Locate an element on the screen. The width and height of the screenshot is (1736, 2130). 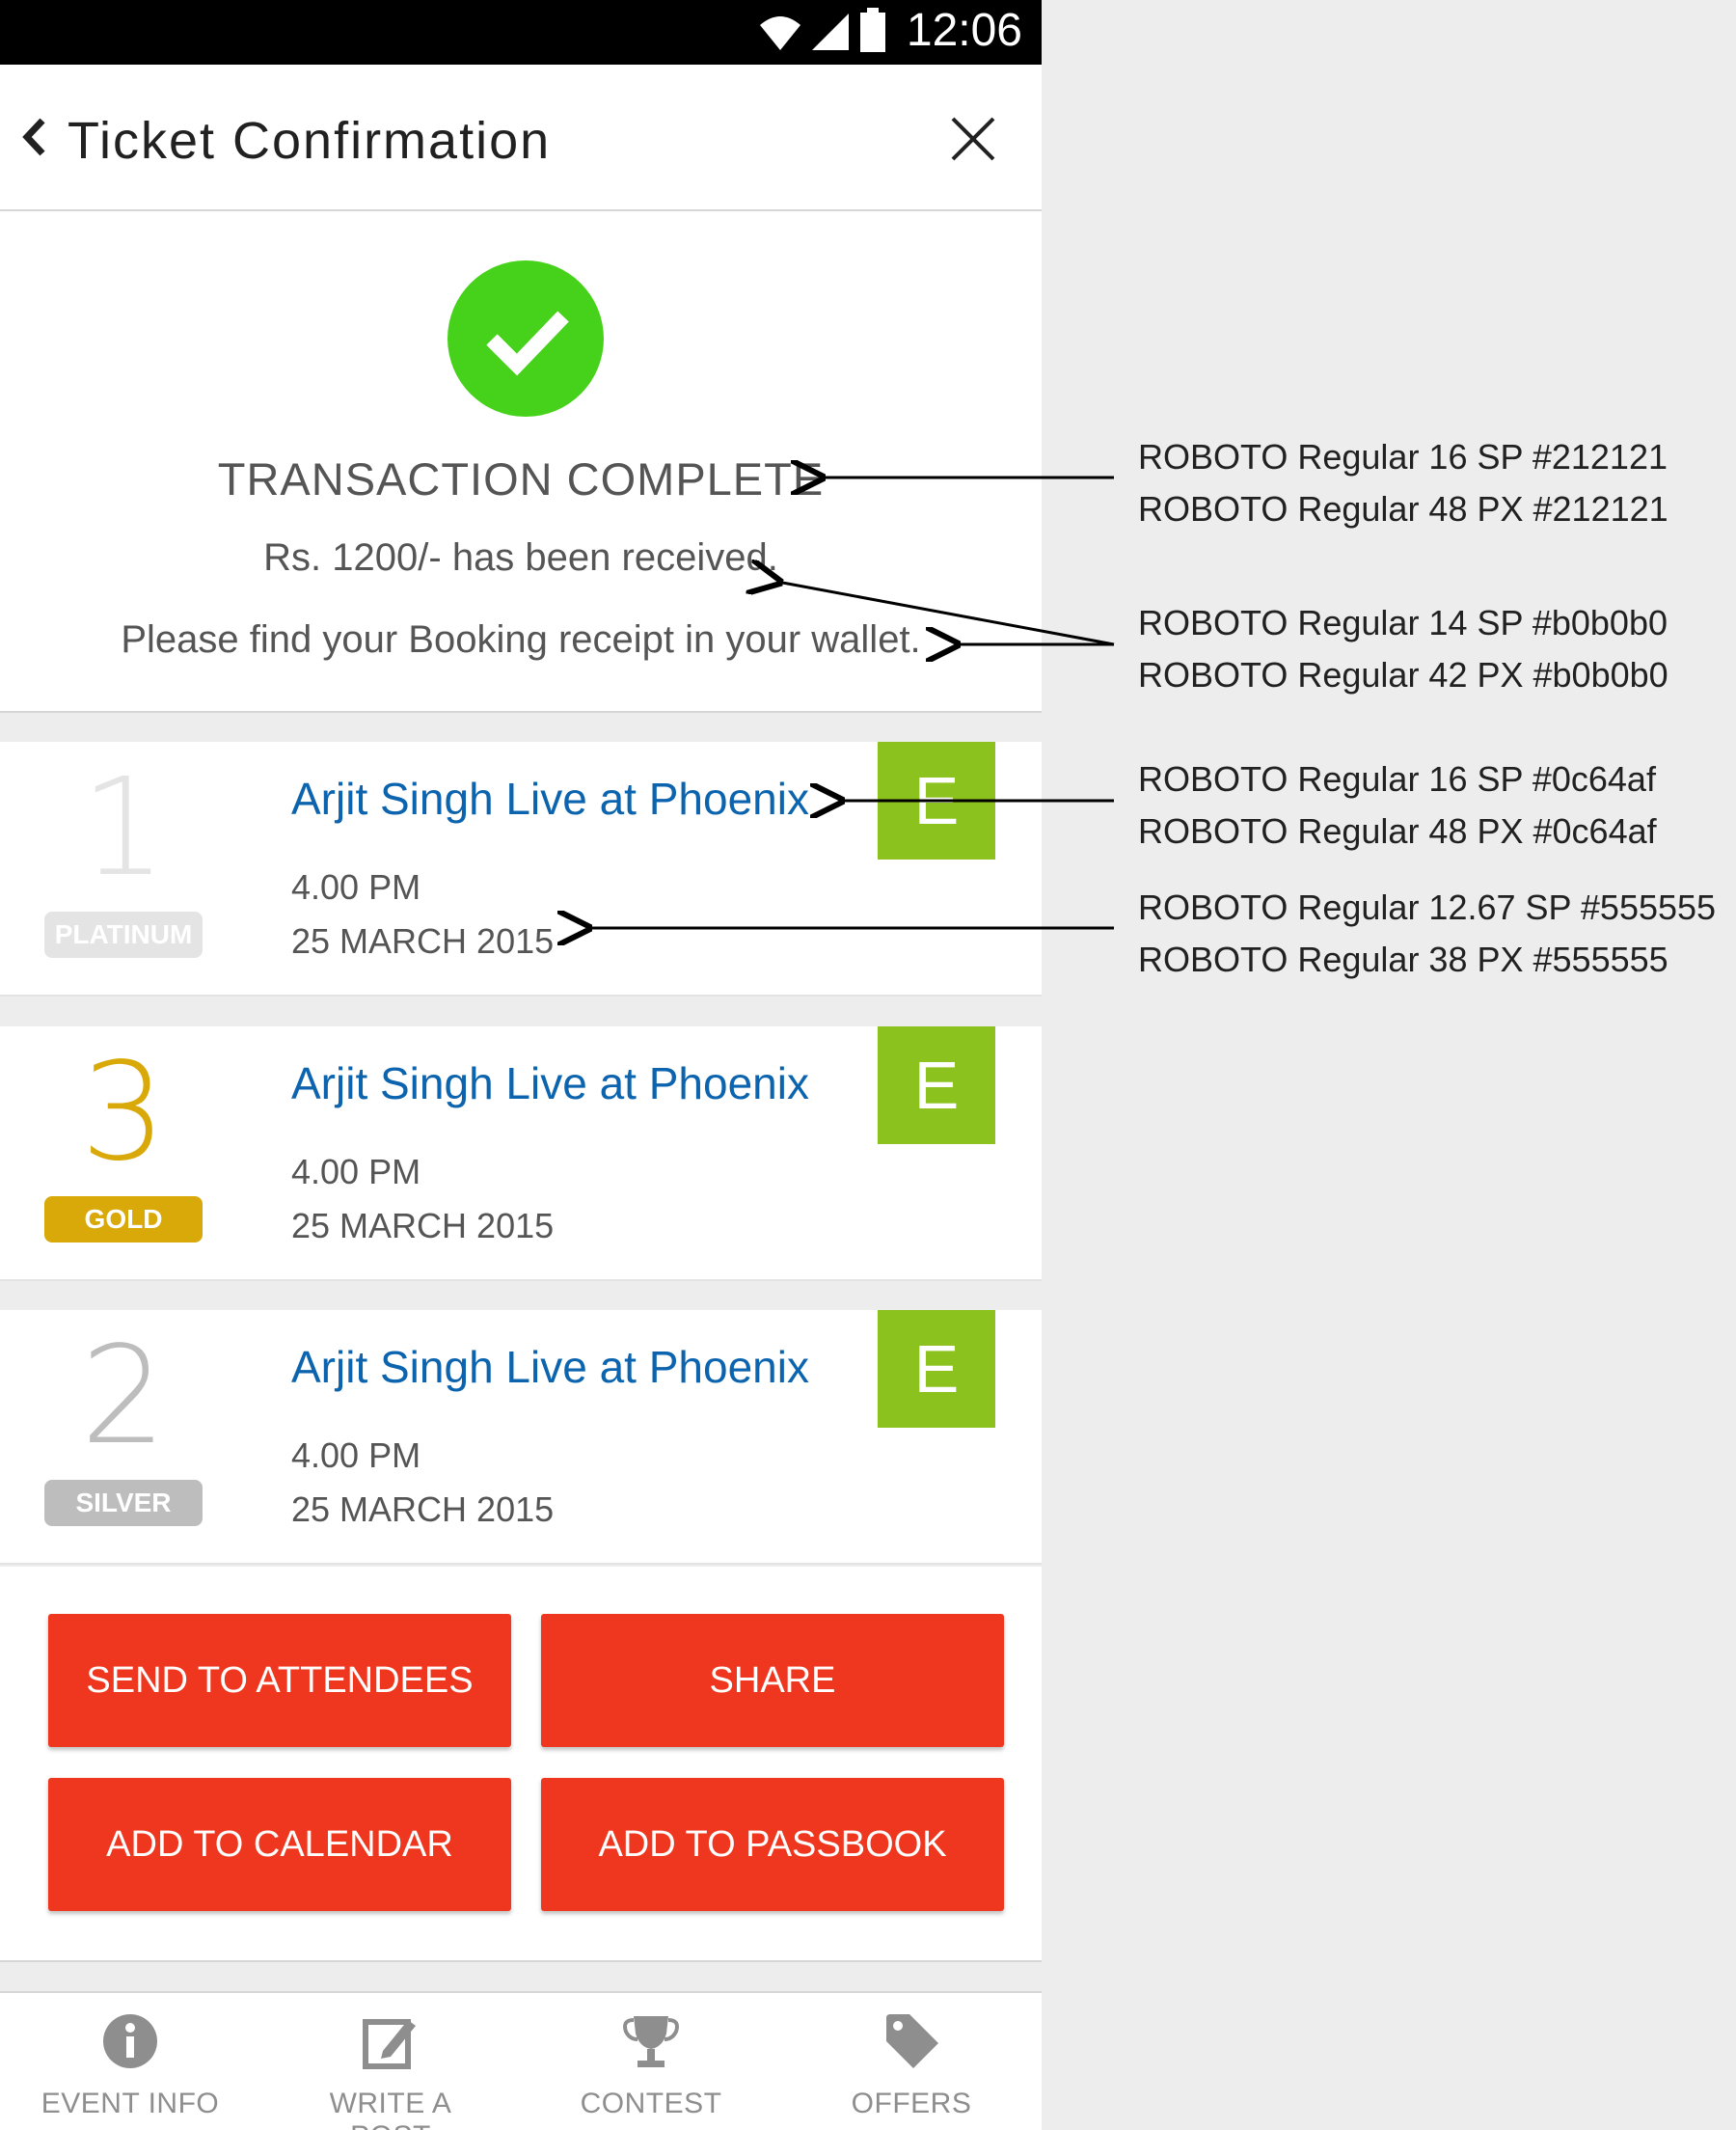
status-icons is located at coordinates (822, 30).